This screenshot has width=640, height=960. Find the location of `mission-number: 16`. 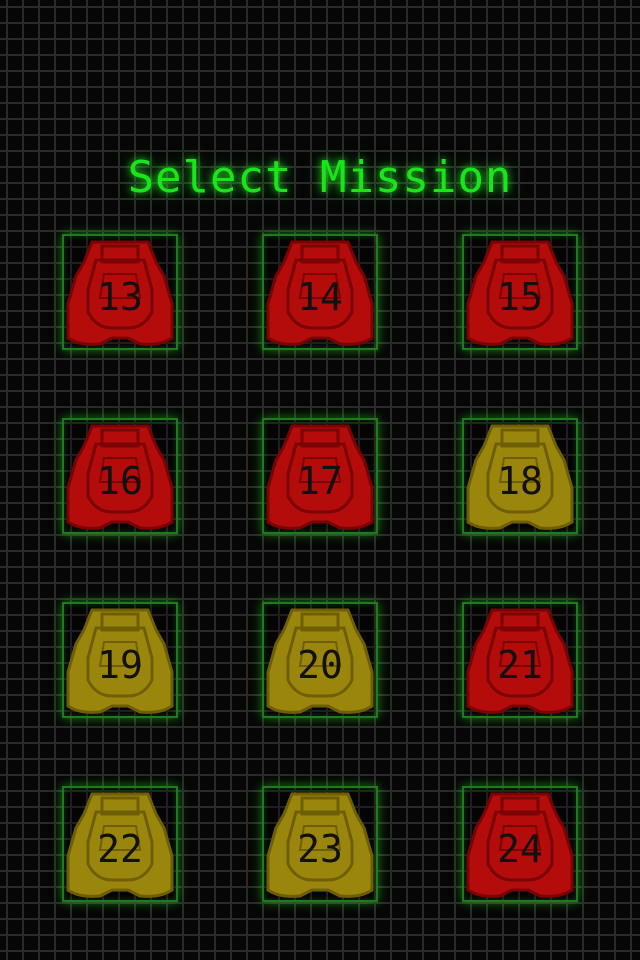

mission-number: 16 is located at coordinates (120, 481).